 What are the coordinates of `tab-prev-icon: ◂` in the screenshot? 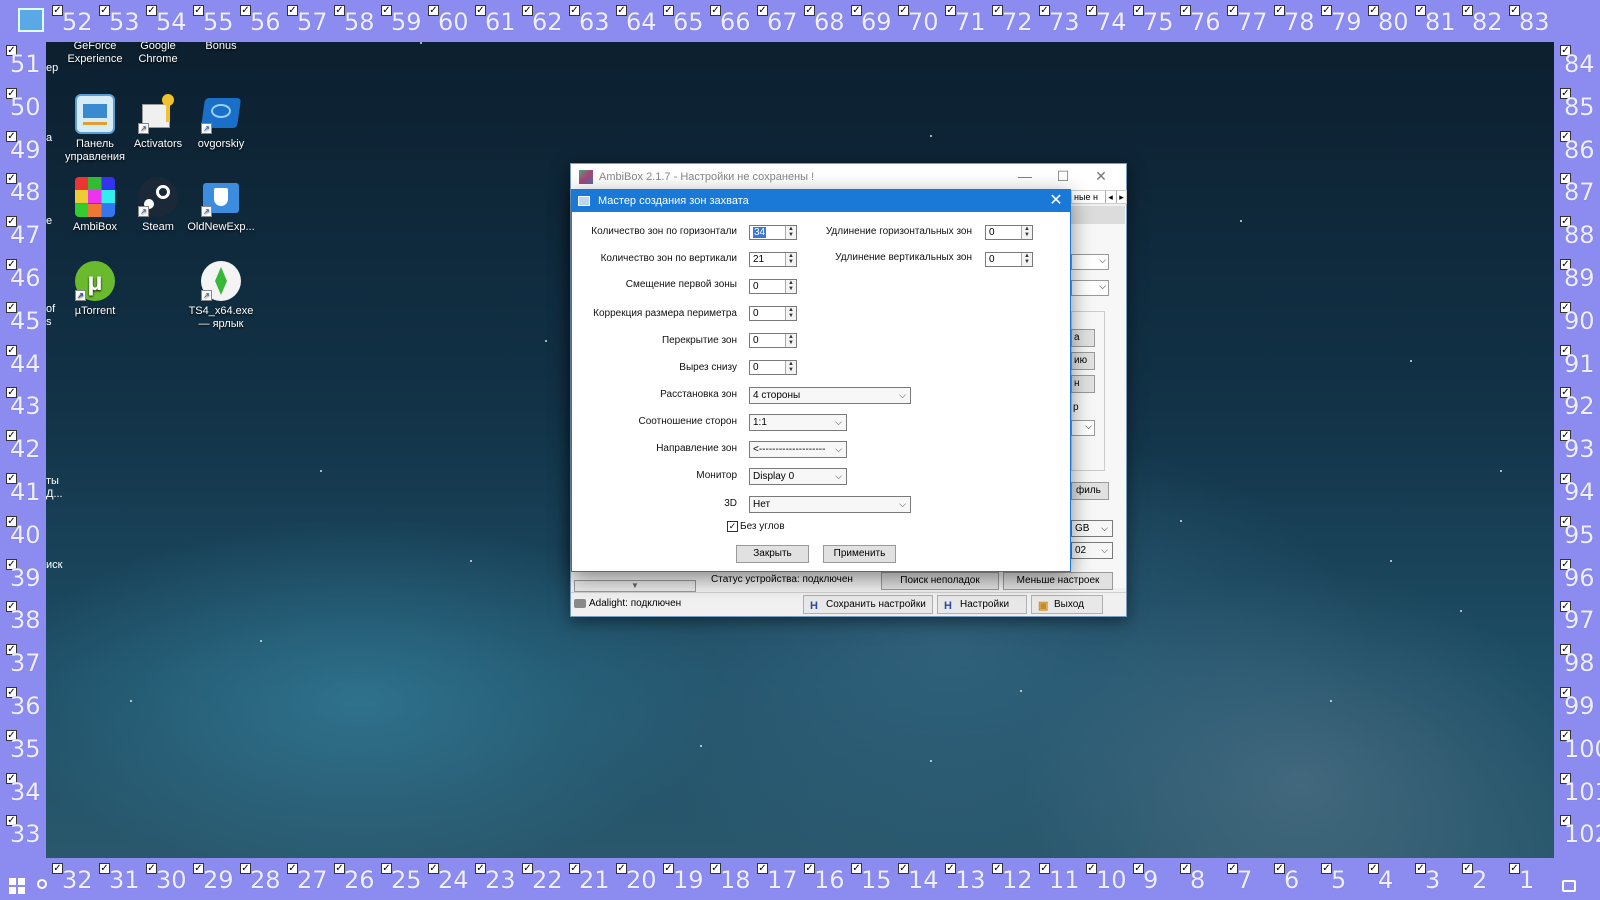 It's located at (1110, 197).